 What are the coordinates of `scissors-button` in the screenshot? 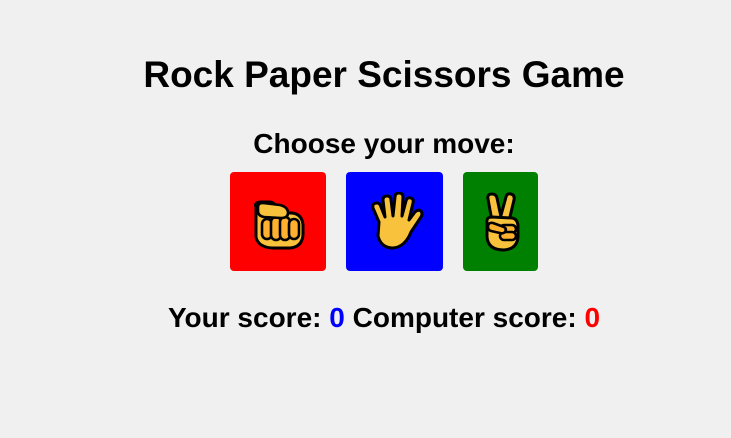 It's located at (500, 221).